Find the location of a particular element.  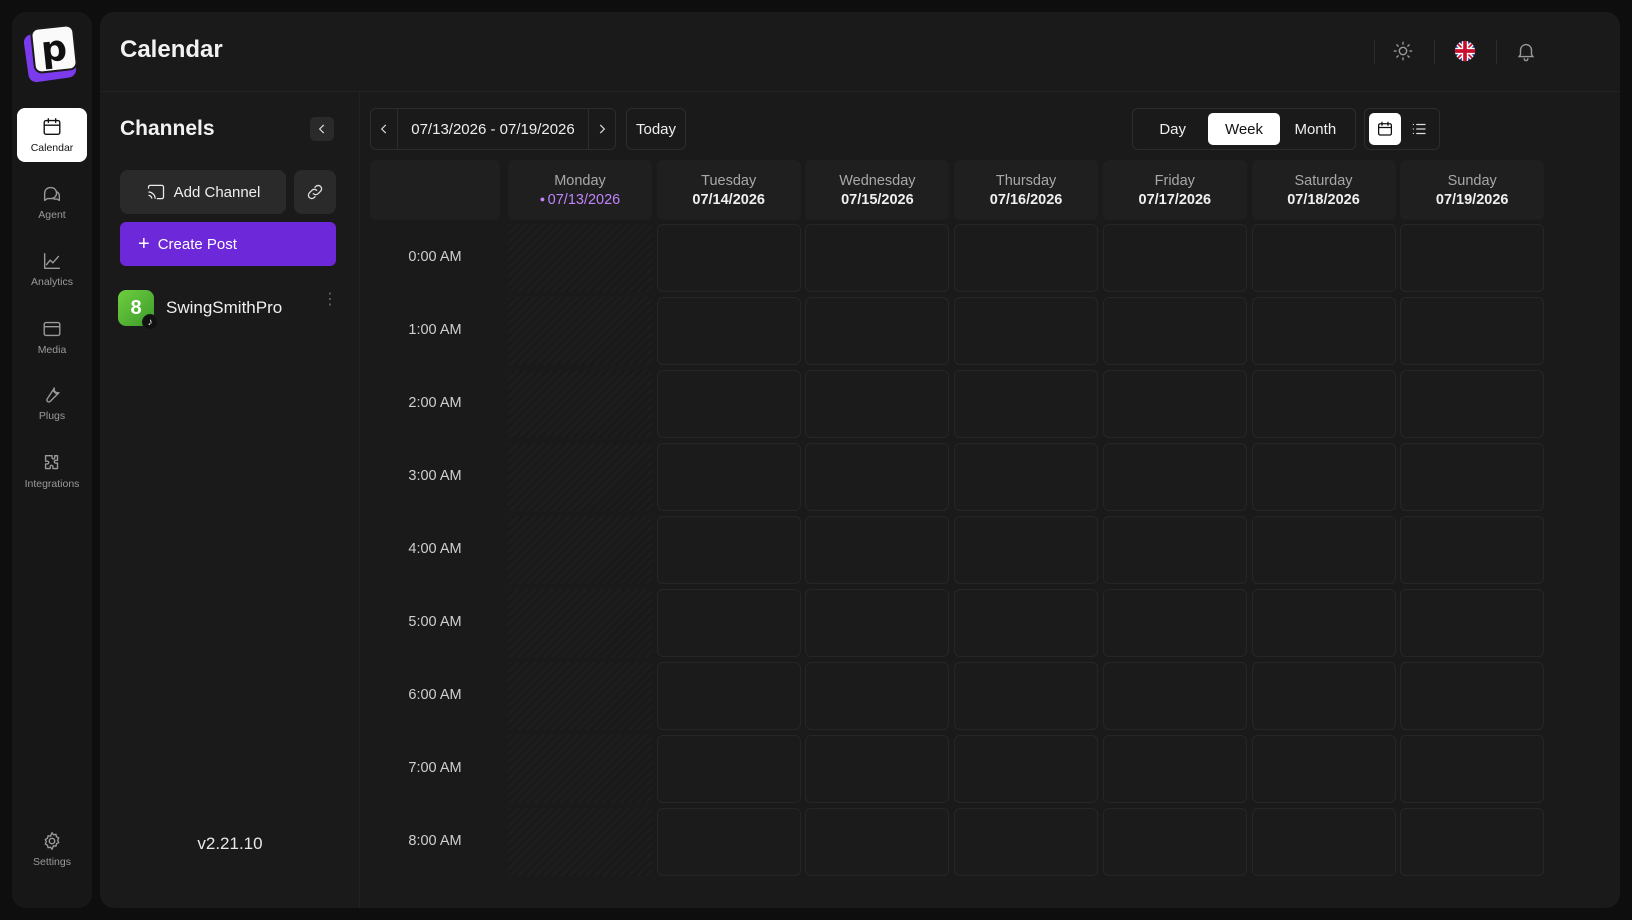

day-header-tuesday: Tuesday 07/14/2026 is located at coordinates (728, 190).